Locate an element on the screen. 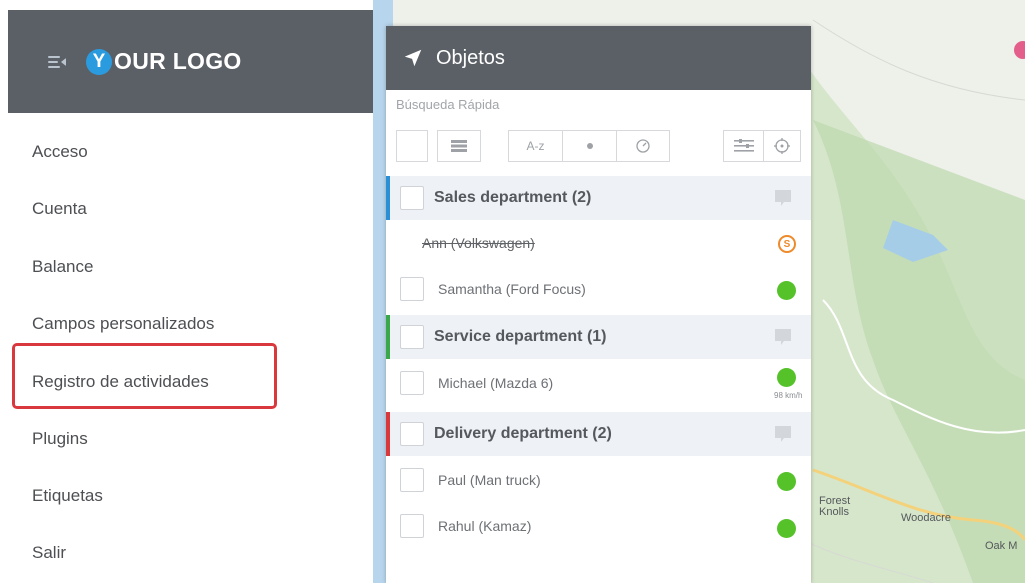 The image size is (1025, 583). item-label: Paul (Man truck) is located at coordinates (489, 480).